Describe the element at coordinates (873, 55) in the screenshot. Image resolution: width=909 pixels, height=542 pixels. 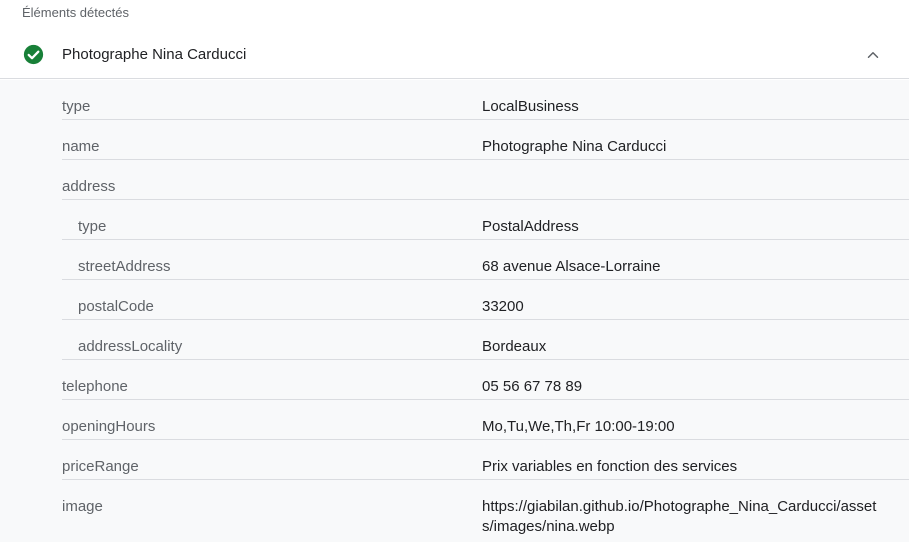
I see `chevron-up-icon` at that location.